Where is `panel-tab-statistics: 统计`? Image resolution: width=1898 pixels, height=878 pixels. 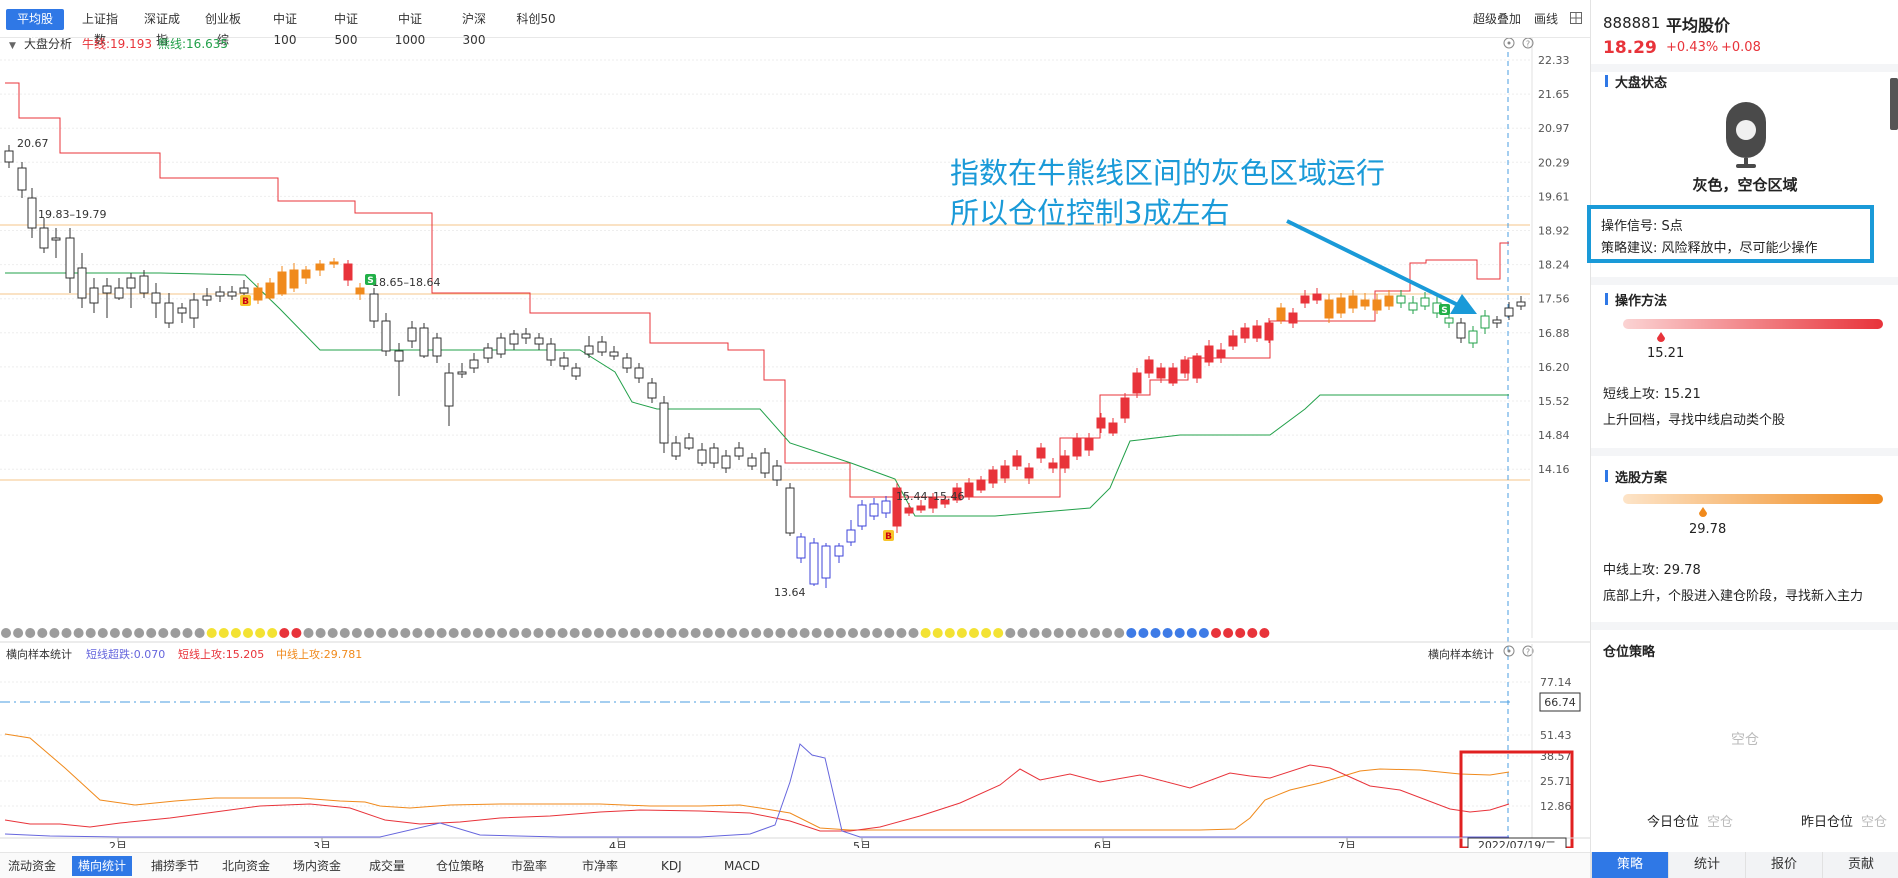
panel-tab-statistics: 统计 is located at coordinates (1706, 865).